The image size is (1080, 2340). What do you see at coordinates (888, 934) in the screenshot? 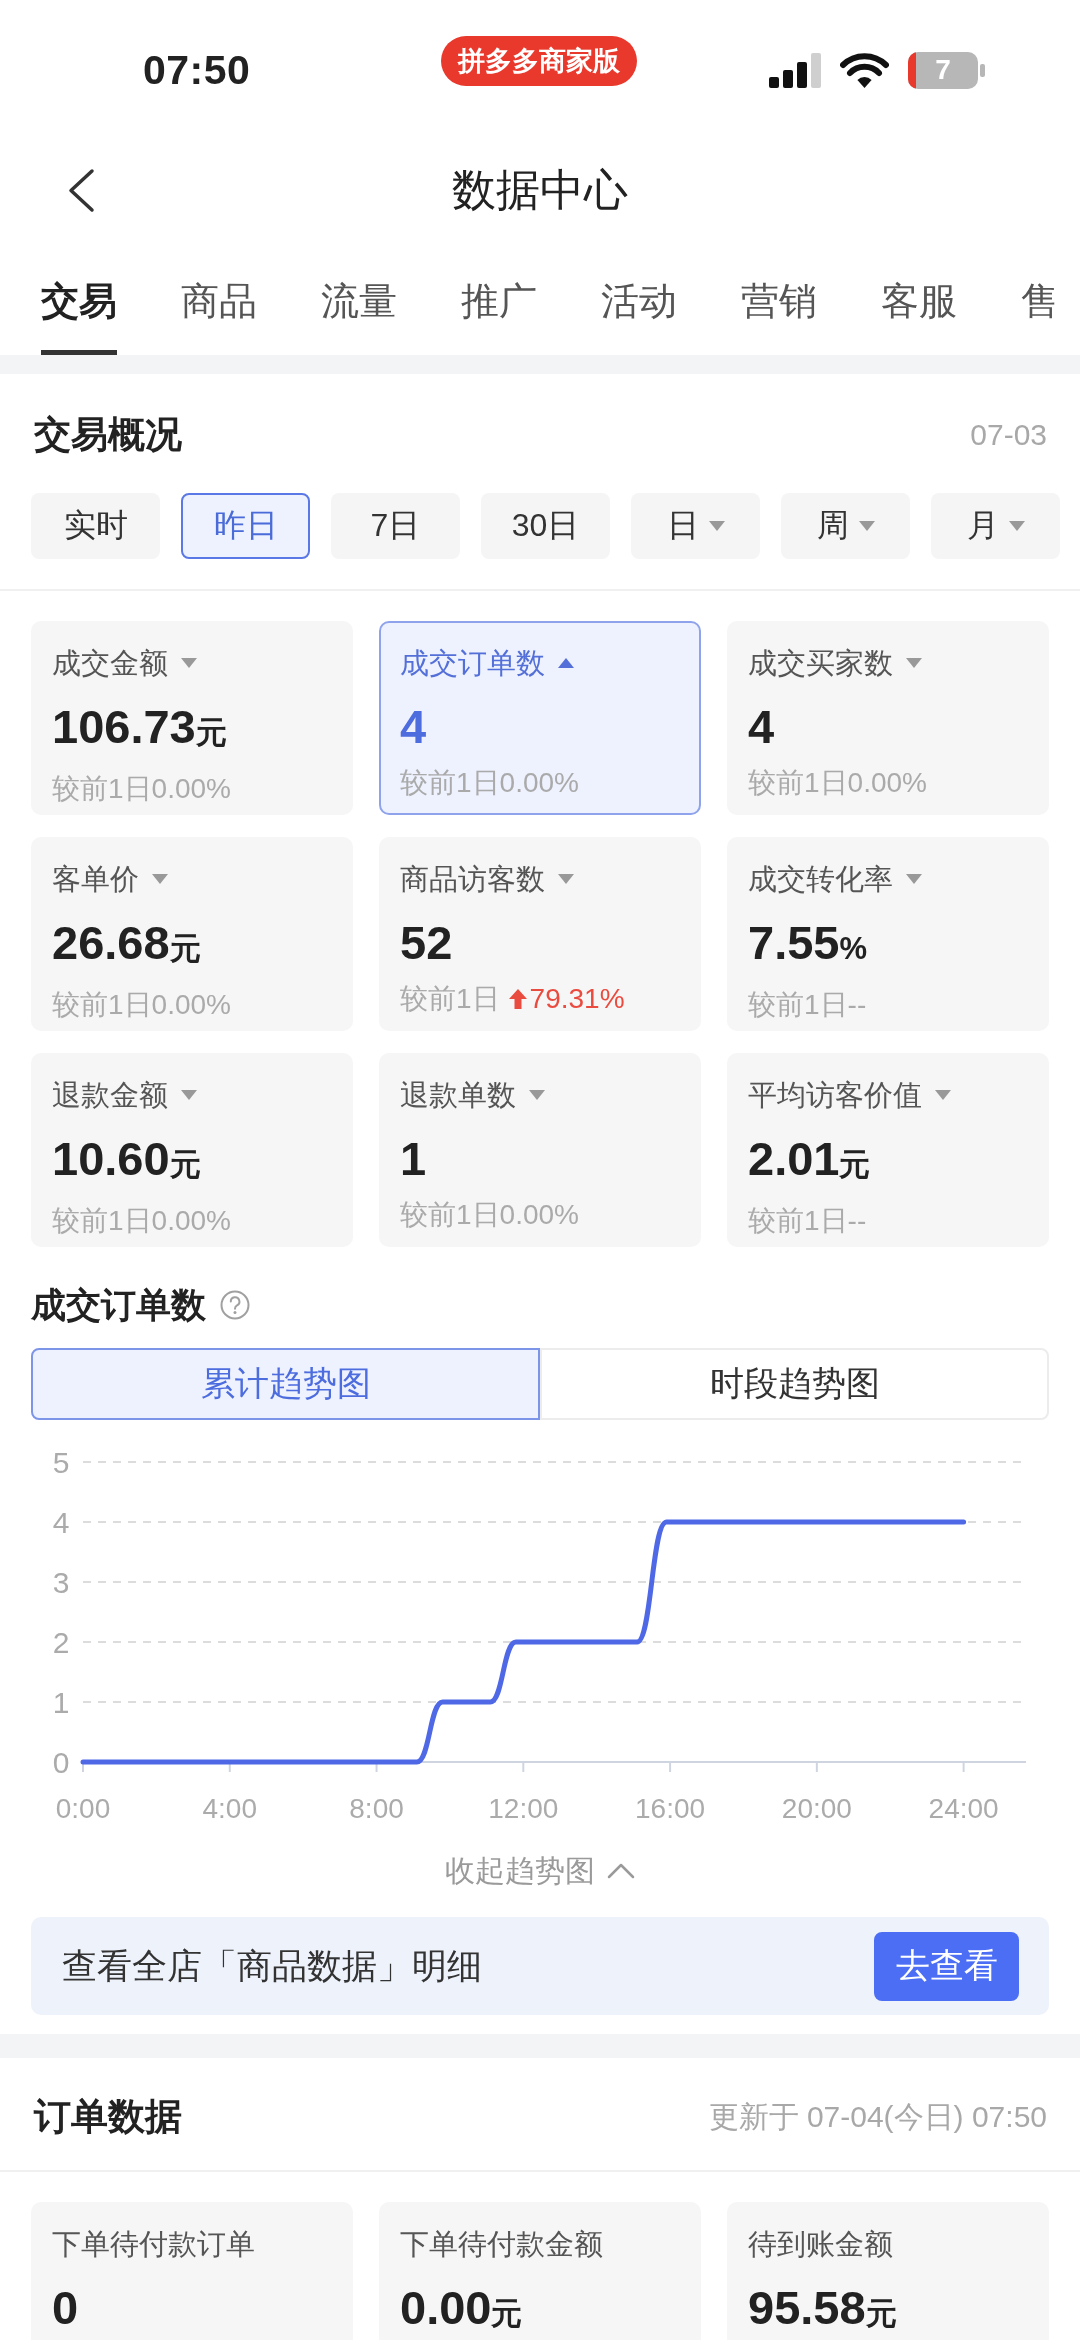
I see `metric-card: 成交转化率 7.55% 较前1日--` at bounding box center [888, 934].